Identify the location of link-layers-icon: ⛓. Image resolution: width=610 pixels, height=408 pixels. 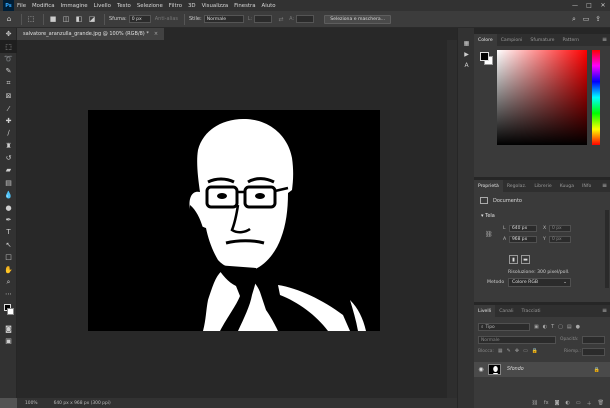
(535, 403).